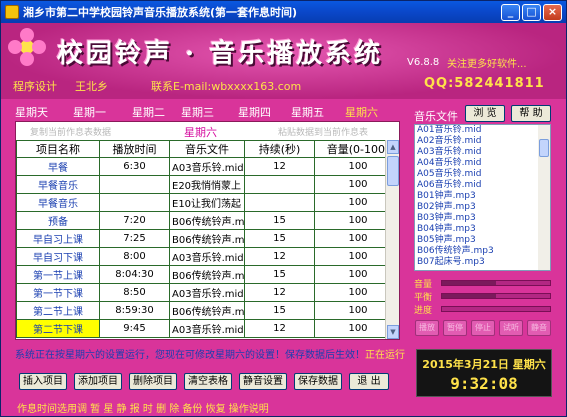 Image resolution: width=567 pixels, height=417 pixels. I want to click on cell-time: 9:45, so click(134, 328).